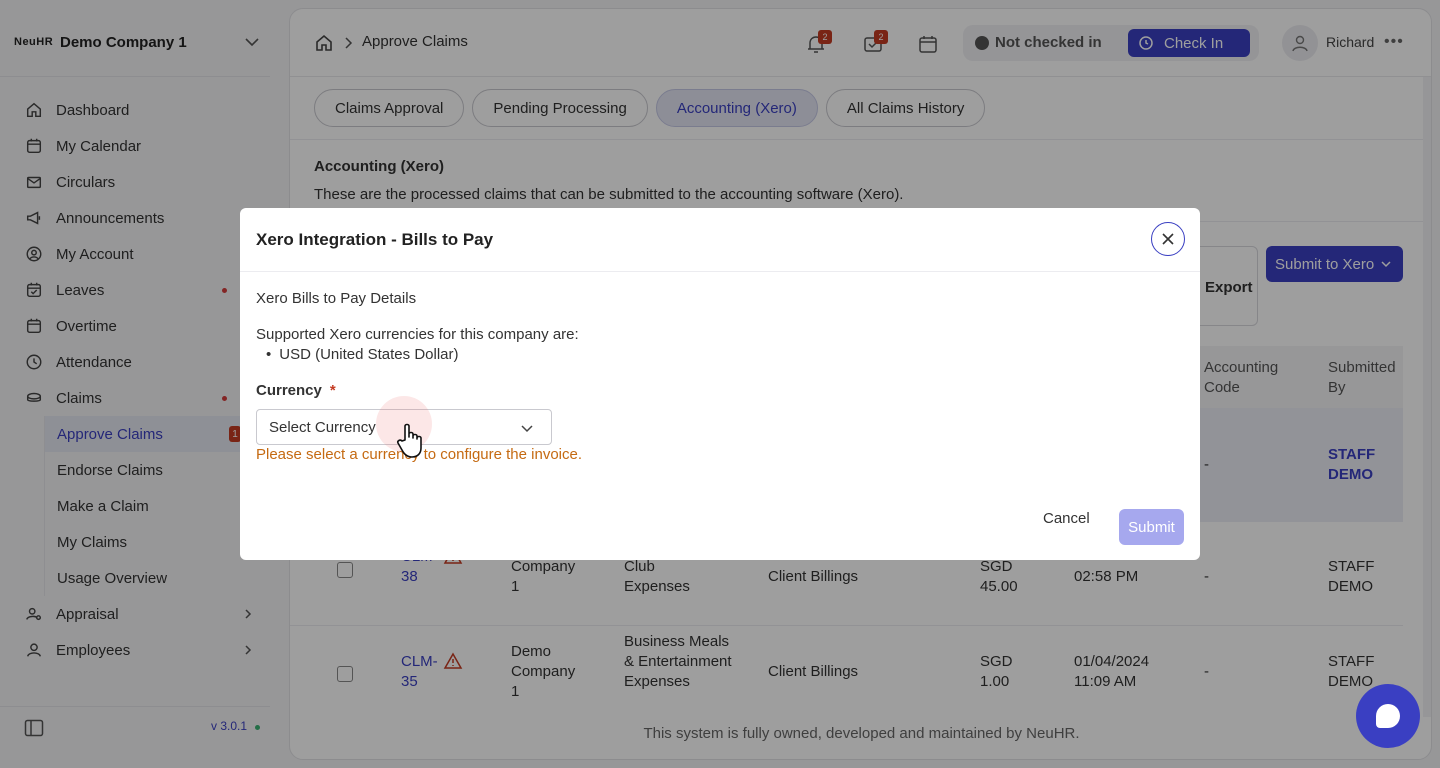 Image resolution: width=1440 pixels, height=768 pixels. I want to click on divider, so click(720, 271).